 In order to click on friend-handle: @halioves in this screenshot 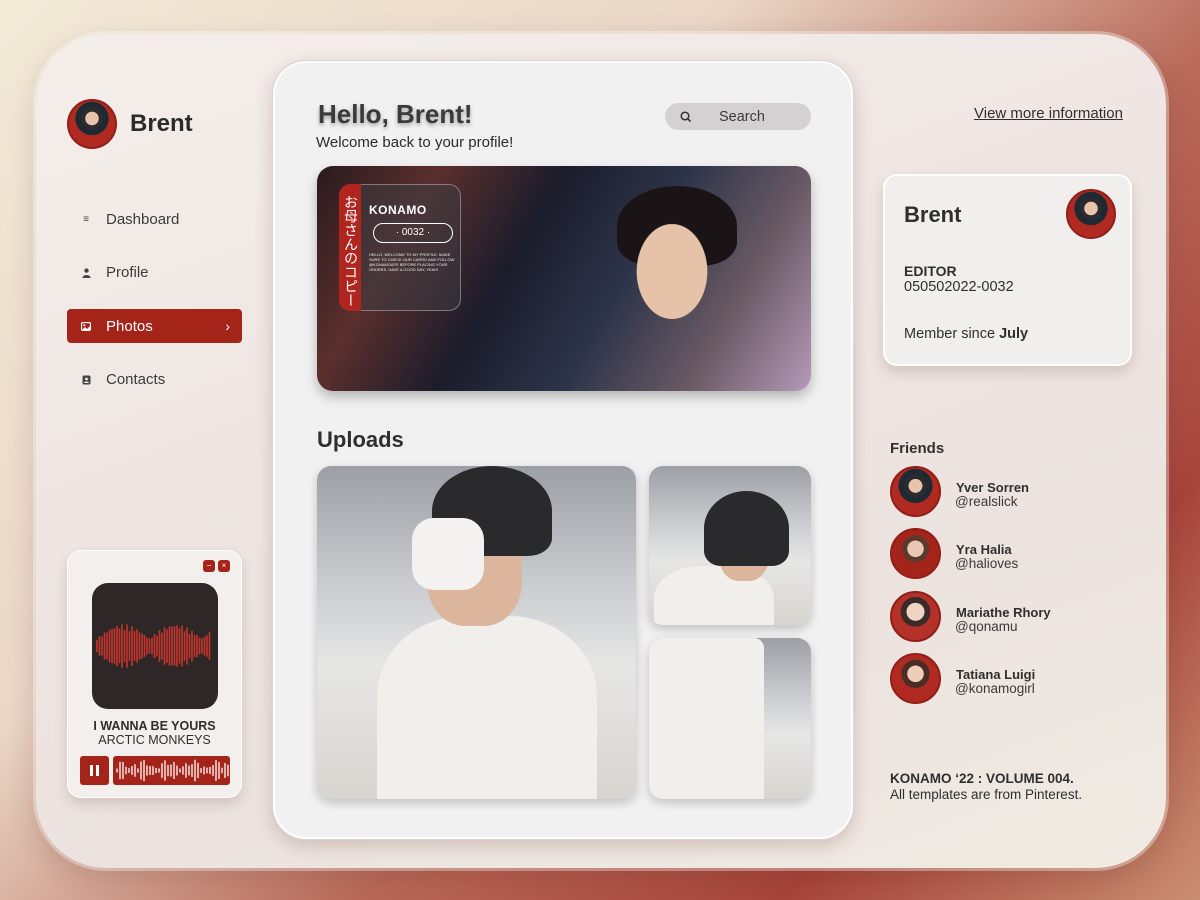, I will do `click(987, 563)`.